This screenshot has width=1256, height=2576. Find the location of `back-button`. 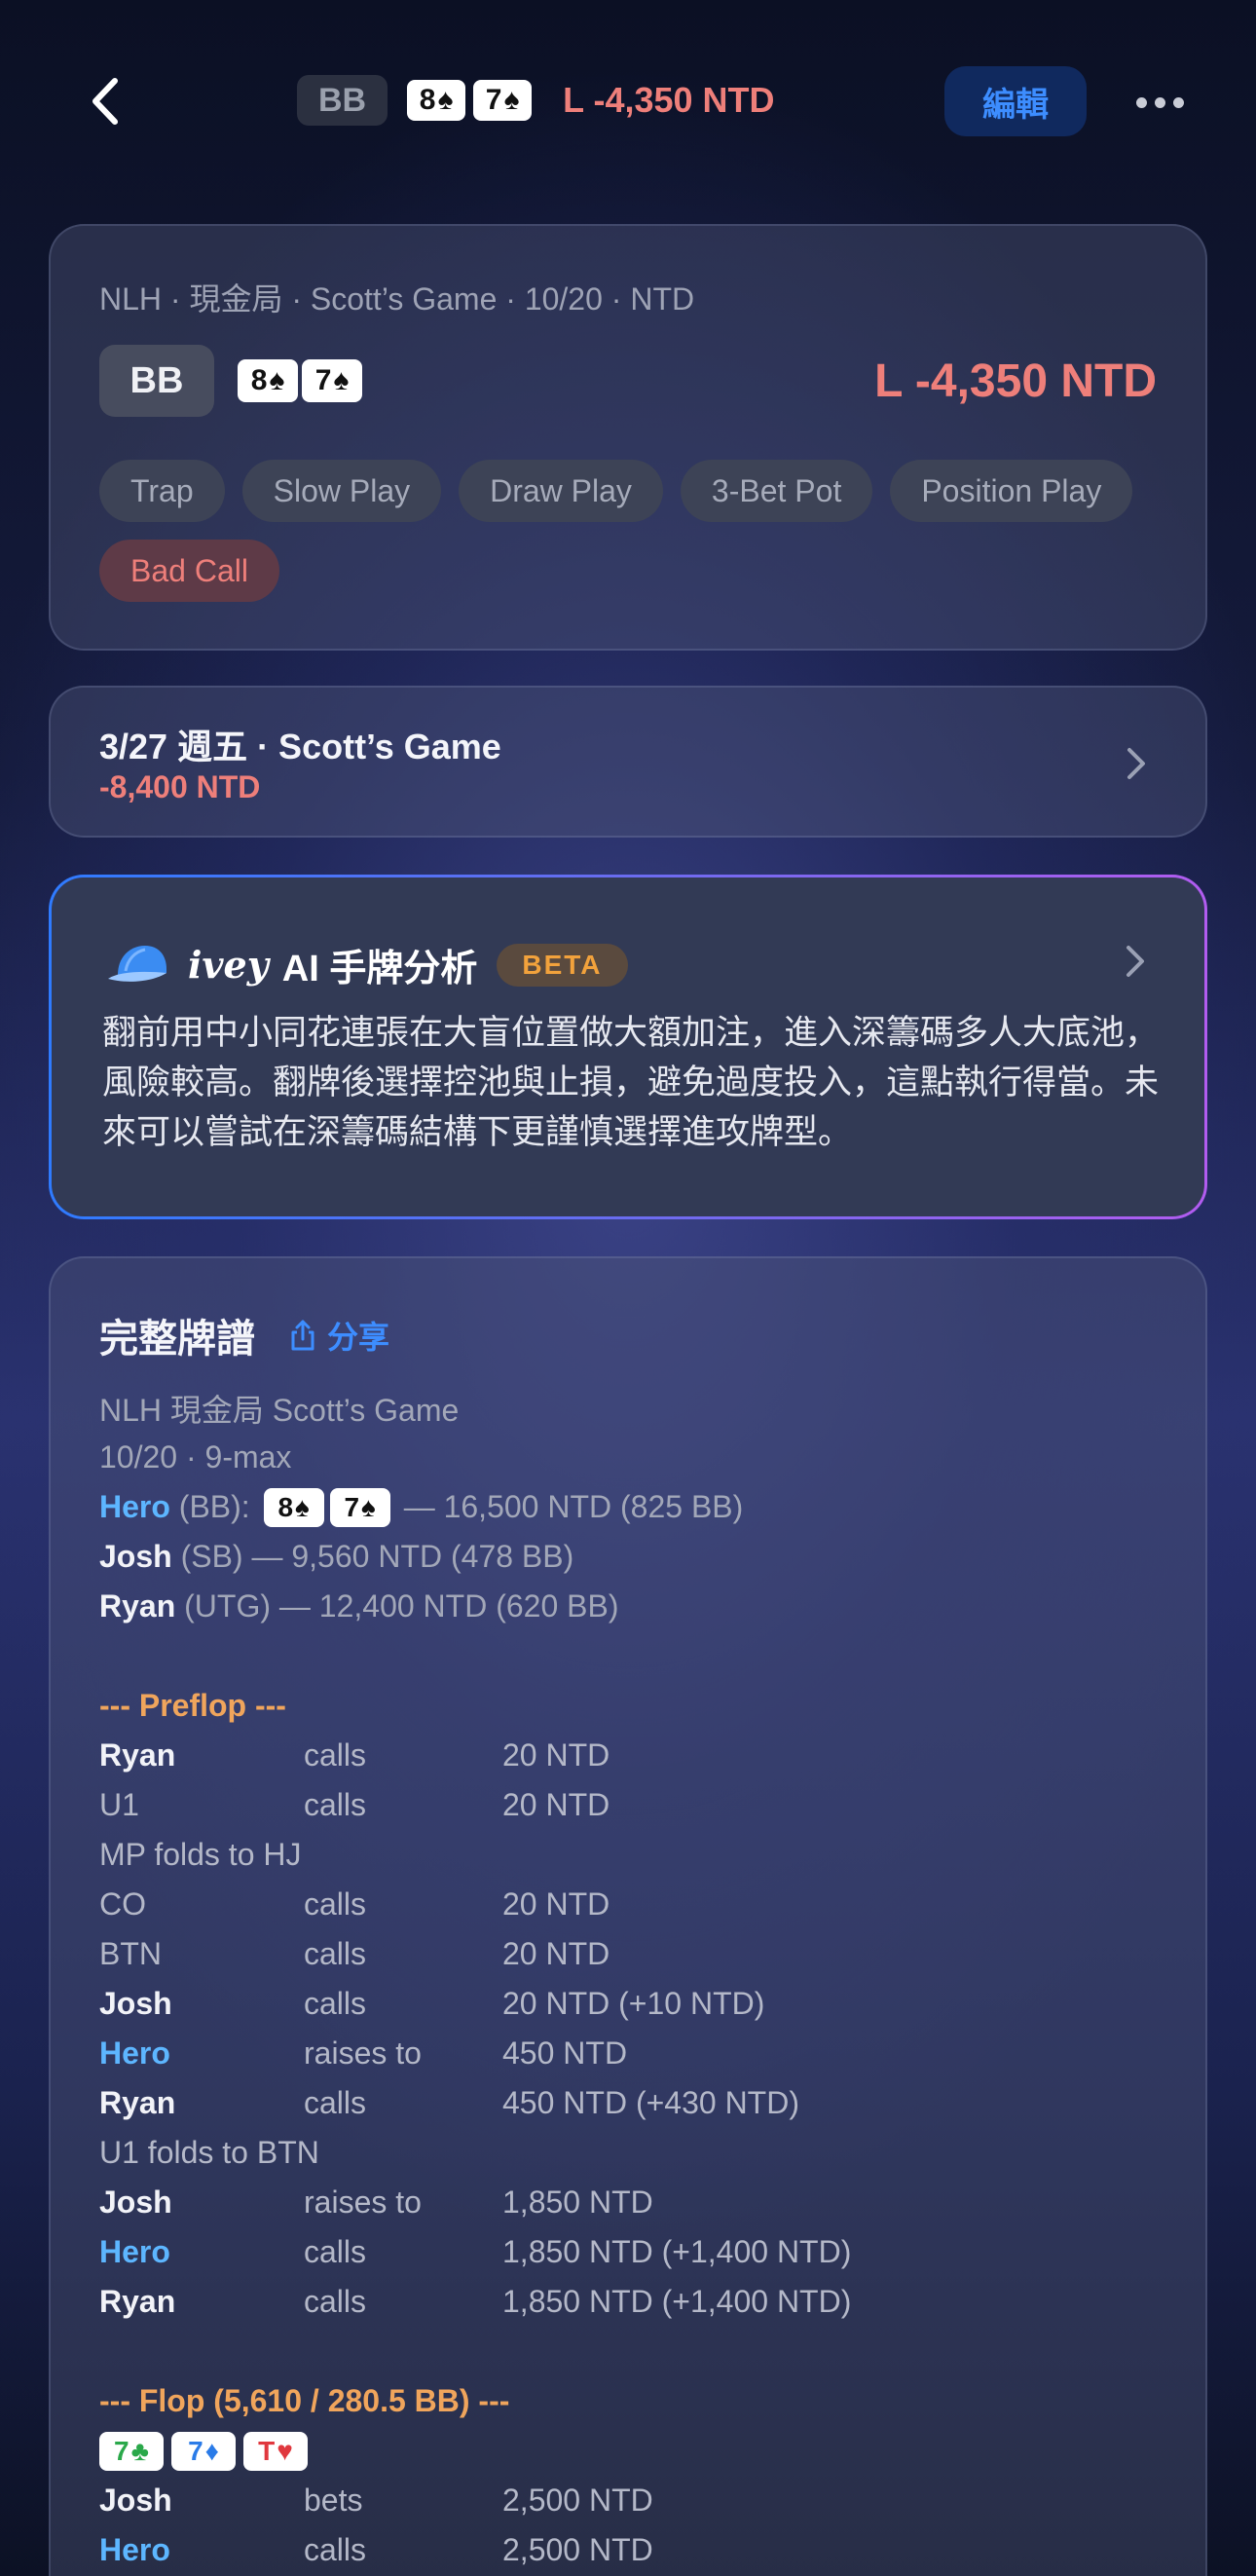

back-button is located at coordinates (105, 101).